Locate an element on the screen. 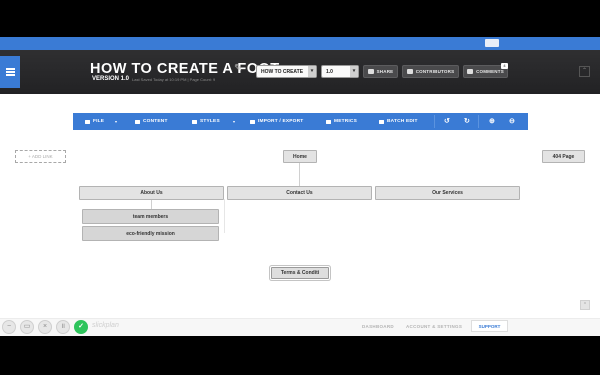 This screenshot has height=375, width=600. version-select: 1.0 ▾ is located at coordinates (340, 71).